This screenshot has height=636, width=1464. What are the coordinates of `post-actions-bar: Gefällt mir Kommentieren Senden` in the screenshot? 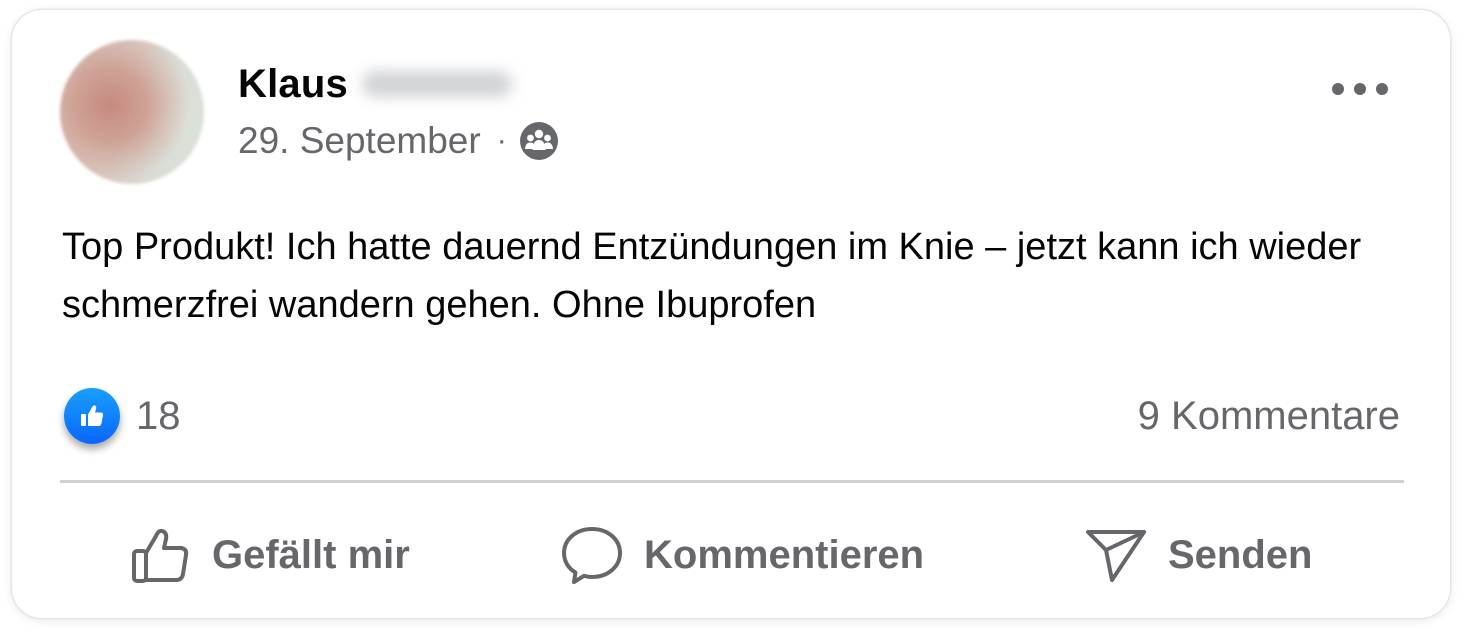 It's located at (731, 555).